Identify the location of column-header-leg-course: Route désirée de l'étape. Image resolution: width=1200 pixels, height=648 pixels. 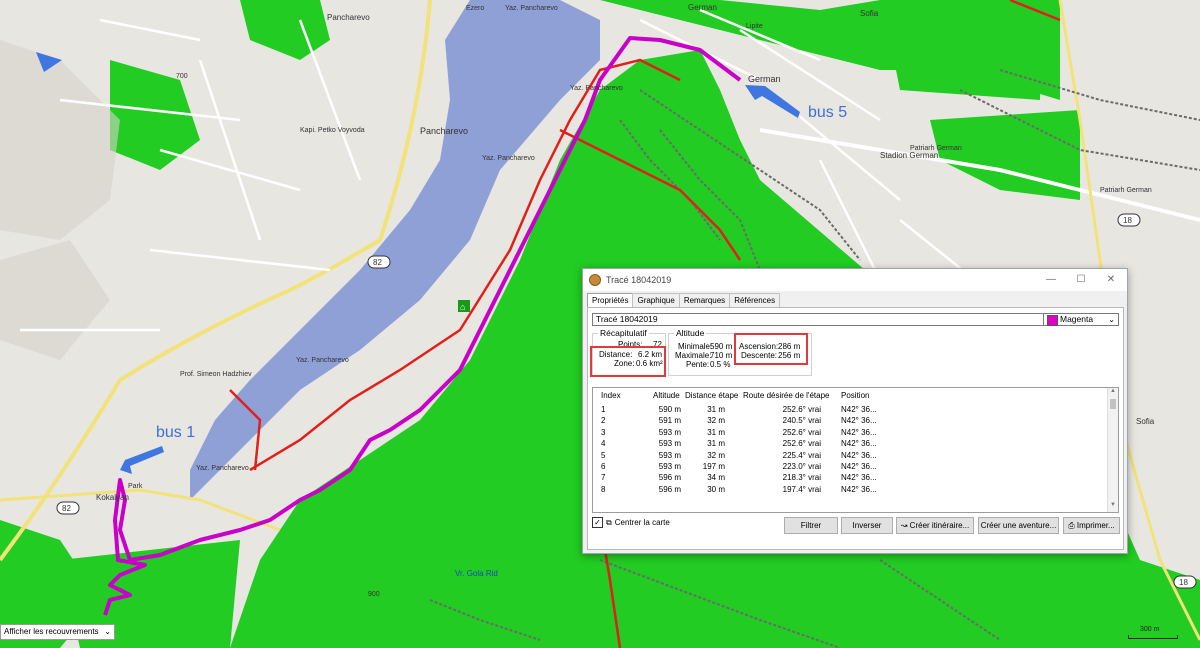
(786, 395).